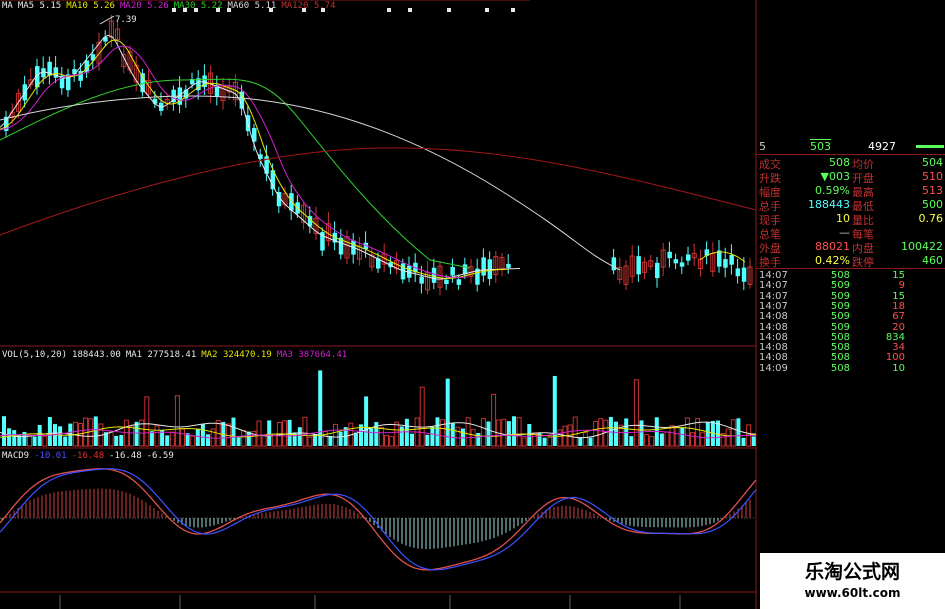 The width and height of the screenshot is (945, 609). I want to click on tick-row: 14:07 509 15, so click(850, 296).